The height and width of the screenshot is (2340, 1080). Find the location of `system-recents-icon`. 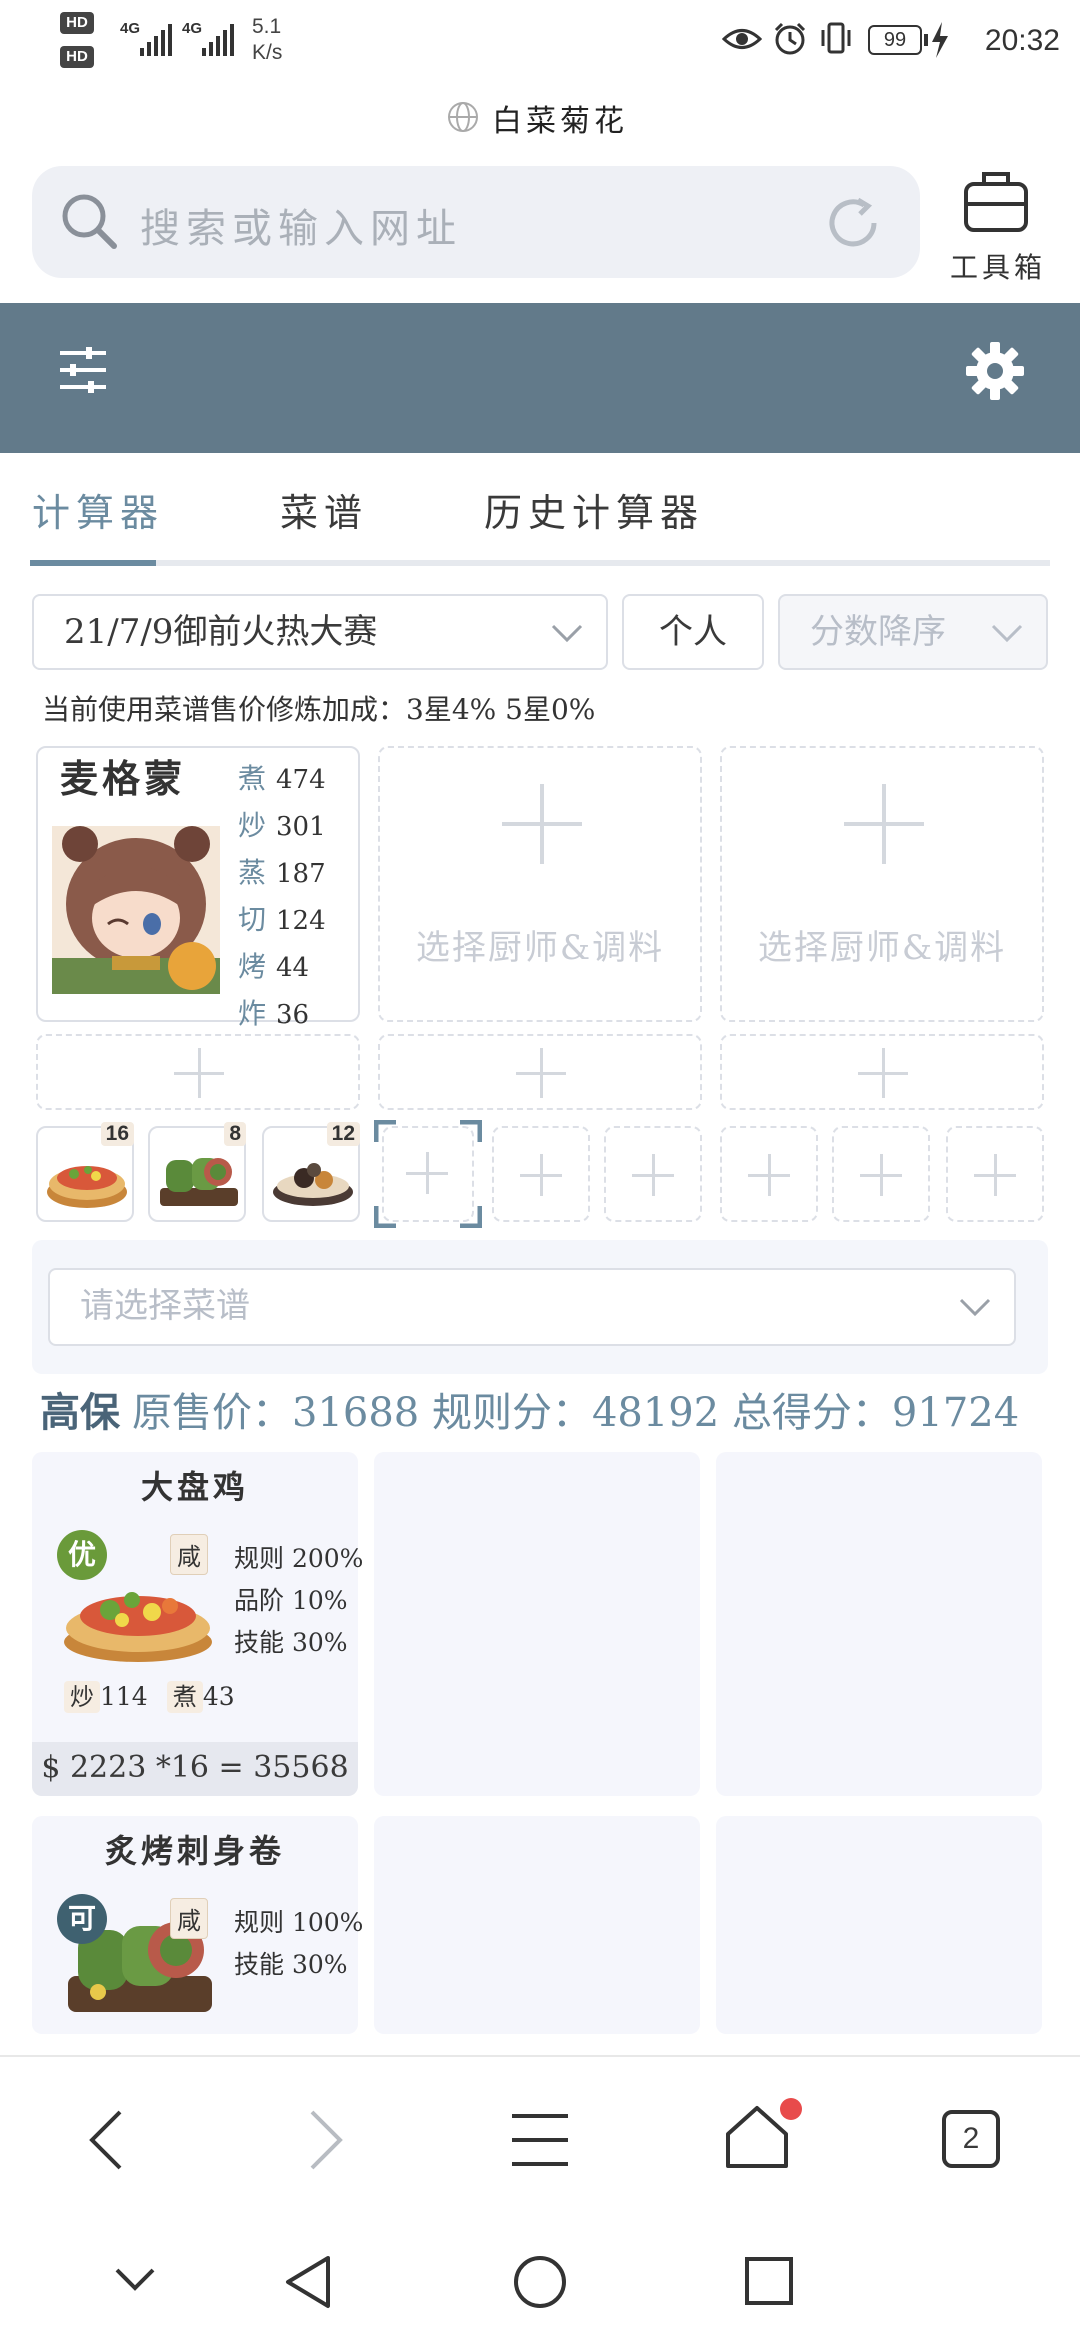

system-recents-icon is located at coordinates (769, 2281).